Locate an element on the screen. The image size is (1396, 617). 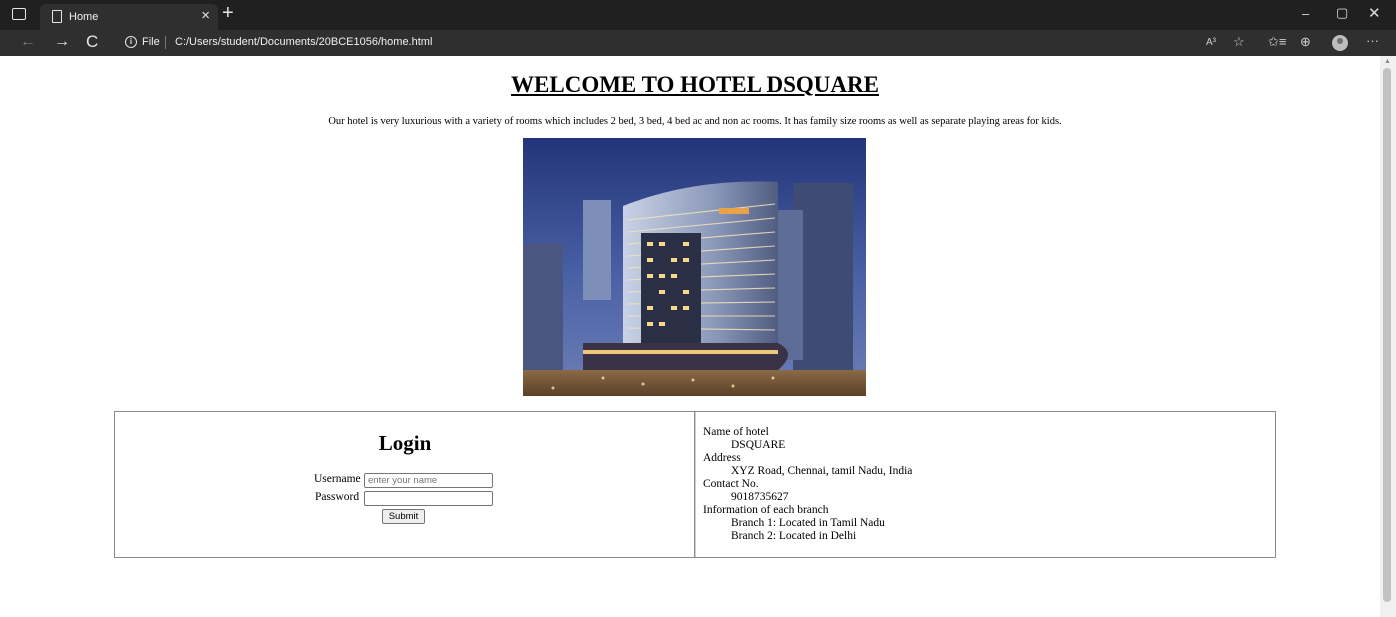
detail-definition: Branch 1: Located in Tamil Nadu is located at coordinates (808, 523).